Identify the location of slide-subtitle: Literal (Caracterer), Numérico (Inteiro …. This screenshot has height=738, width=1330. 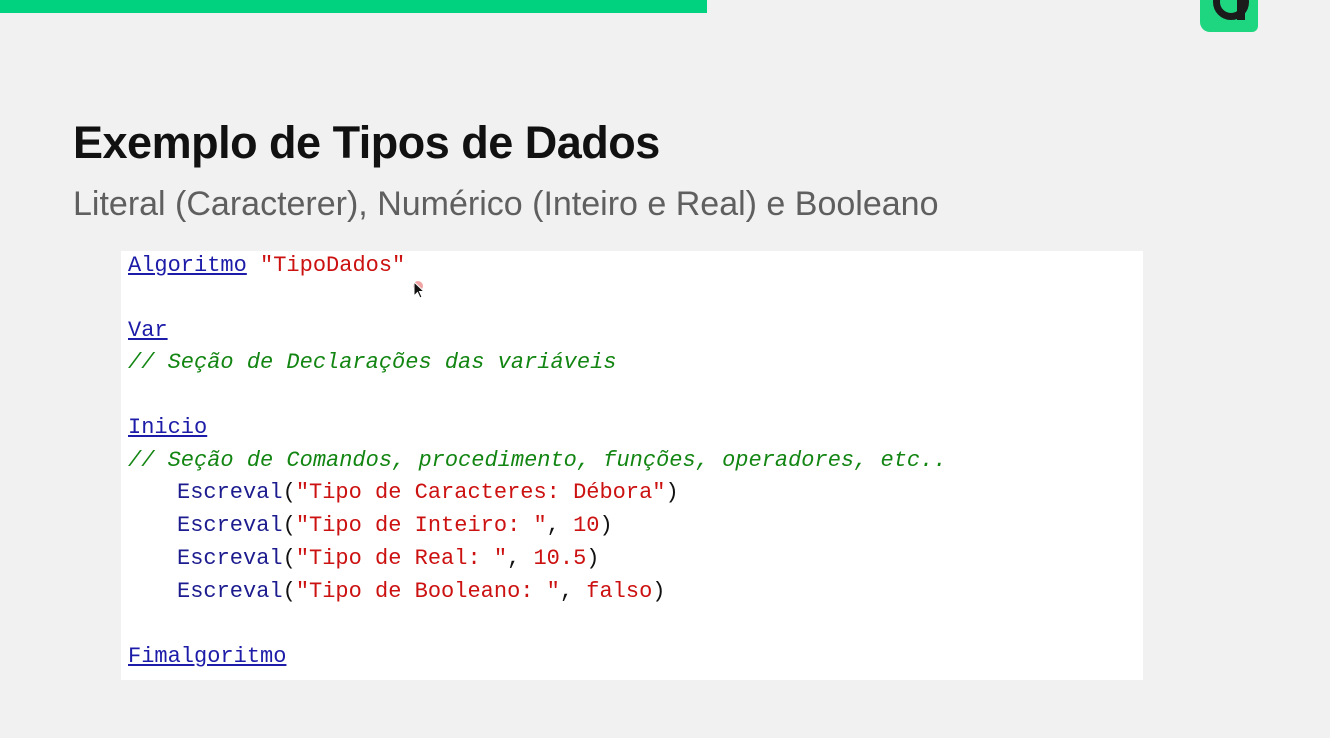
(506, 204).